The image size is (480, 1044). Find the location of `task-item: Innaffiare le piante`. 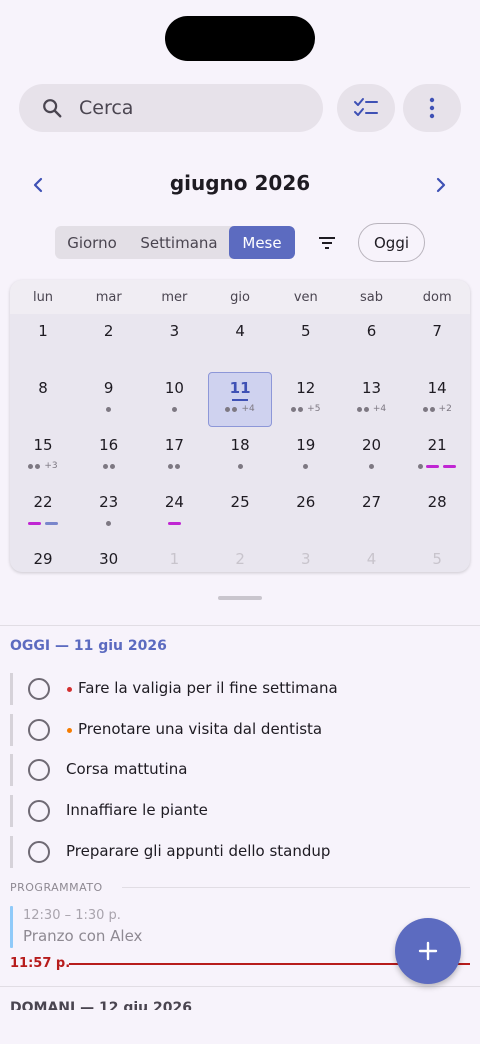

task-item: Innaffiare le piante is located at coordinates (240, 811).